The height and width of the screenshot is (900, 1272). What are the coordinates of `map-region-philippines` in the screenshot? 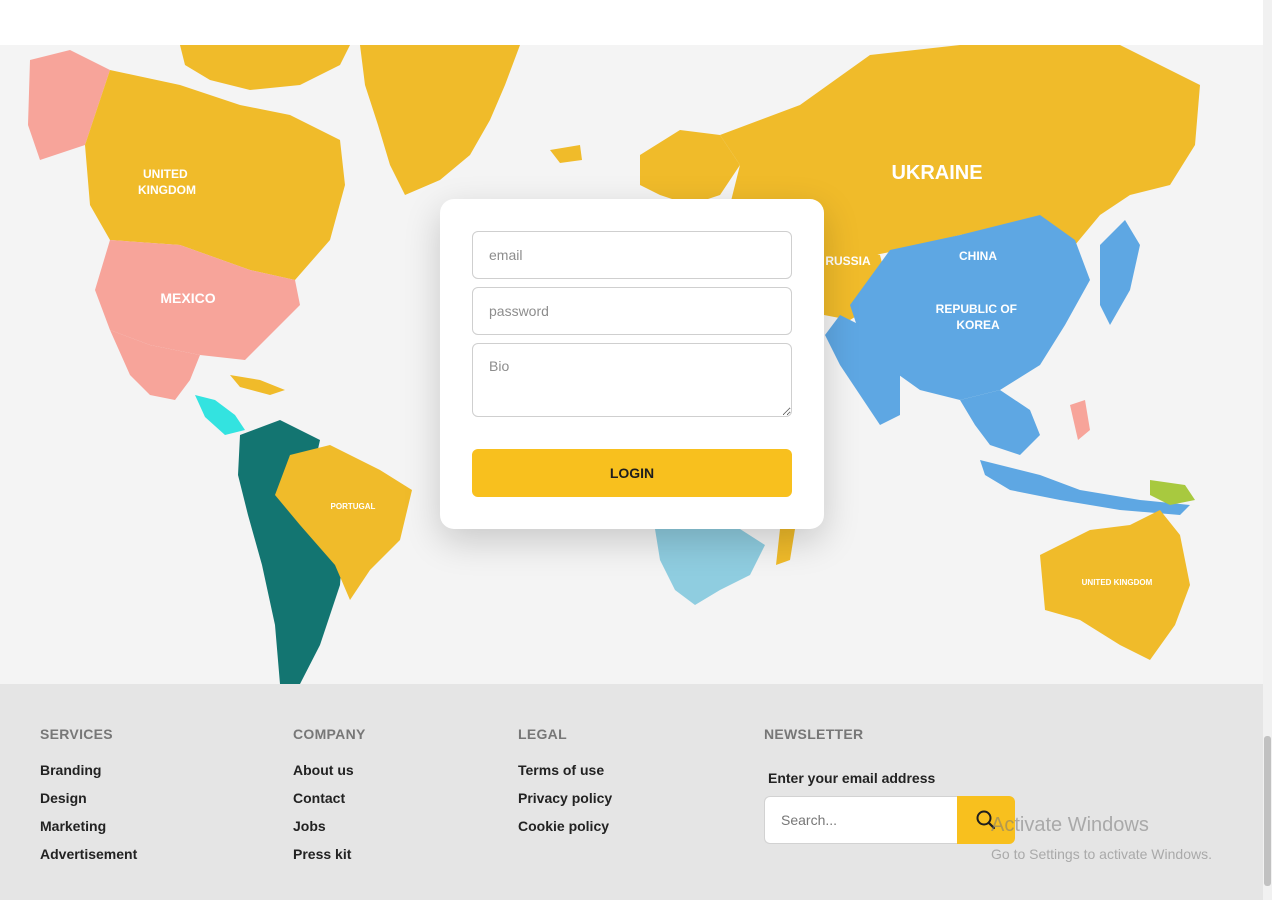 It's located at (1080, 420).